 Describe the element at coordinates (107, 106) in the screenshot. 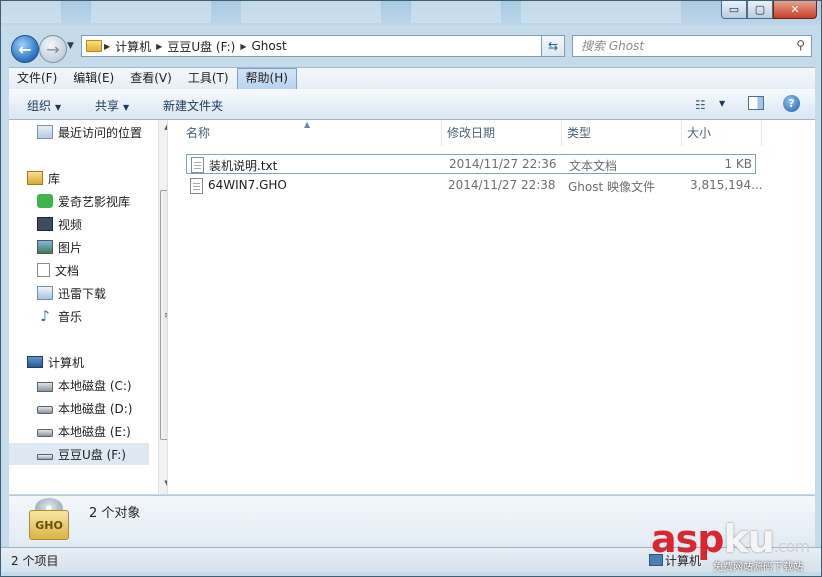

I see `share-label: 共享` at that location.